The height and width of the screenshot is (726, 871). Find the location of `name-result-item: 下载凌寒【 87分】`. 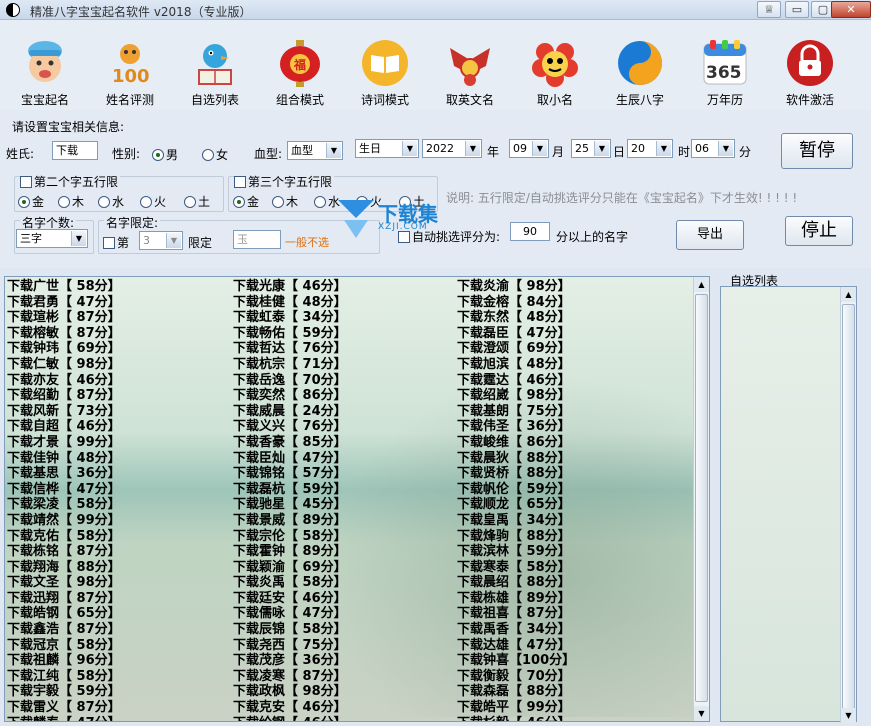

name-result-item: 下载凌寒【 87分】 is located at coordinates (290, 677).